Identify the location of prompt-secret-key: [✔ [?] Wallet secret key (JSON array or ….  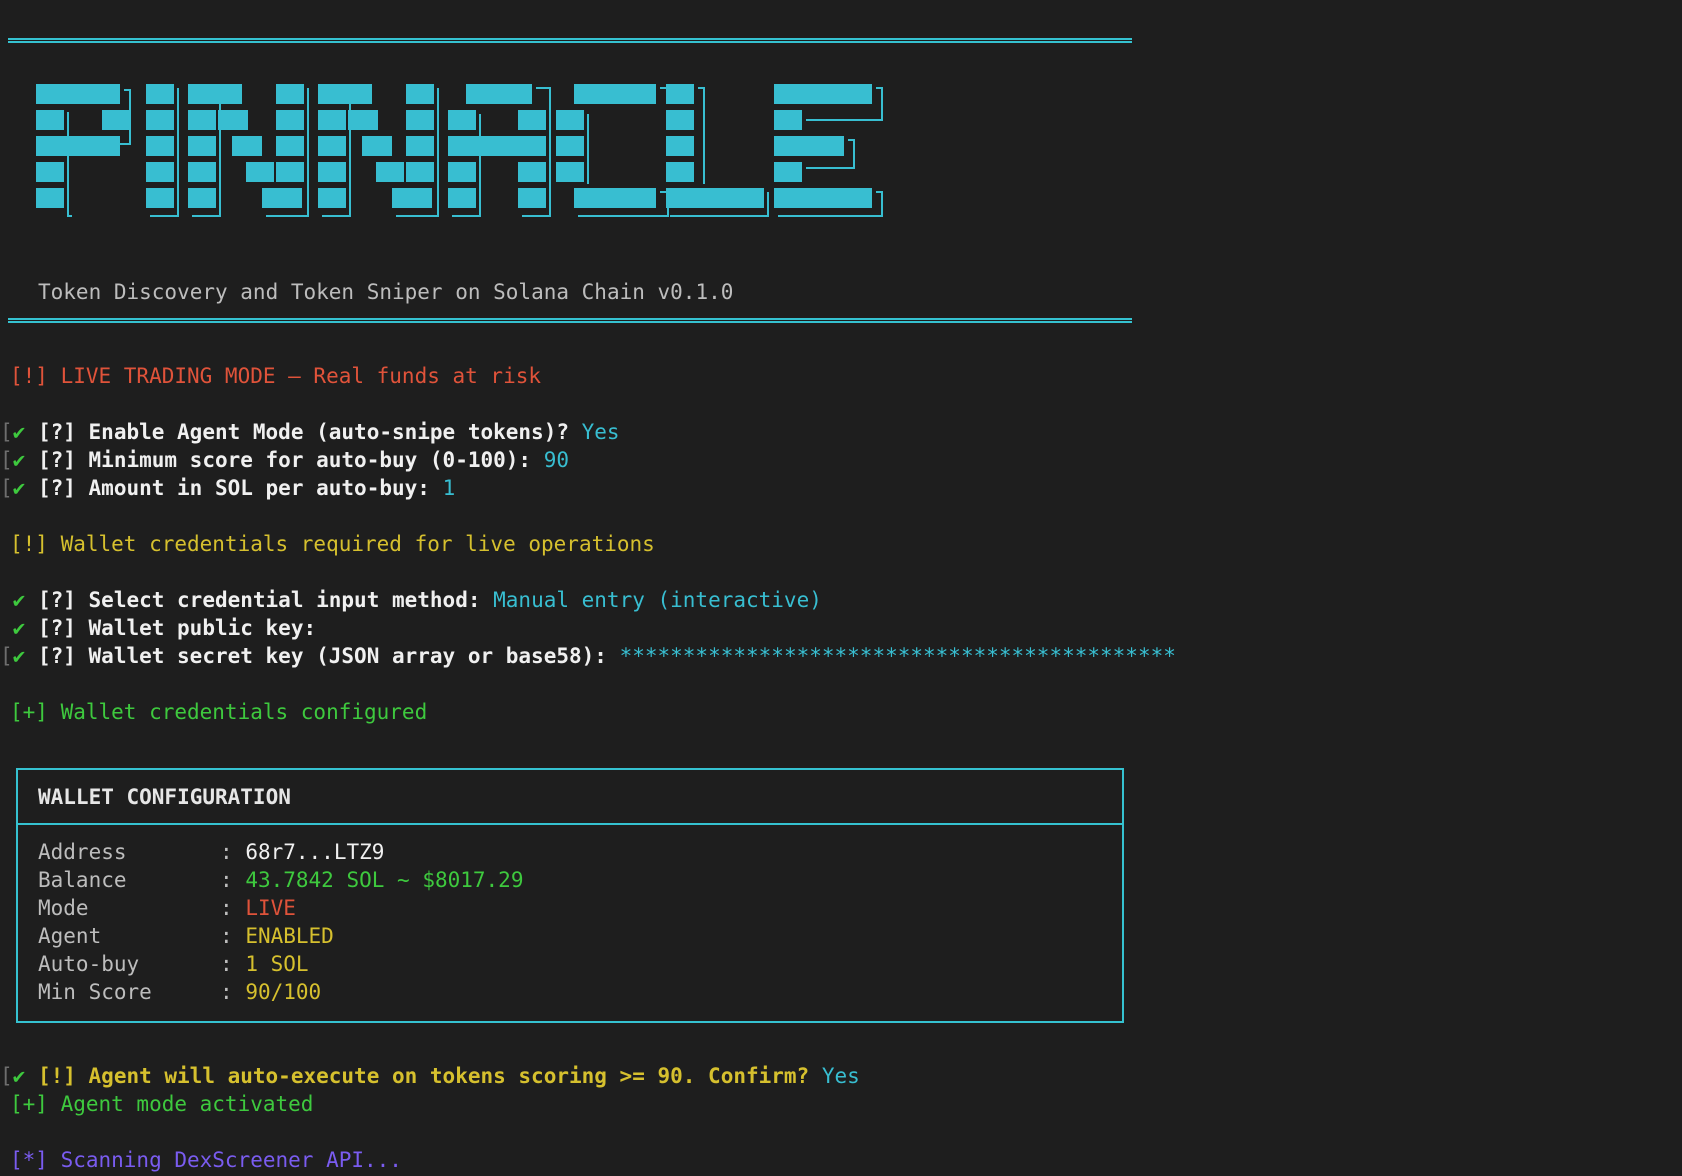
(588, 656).